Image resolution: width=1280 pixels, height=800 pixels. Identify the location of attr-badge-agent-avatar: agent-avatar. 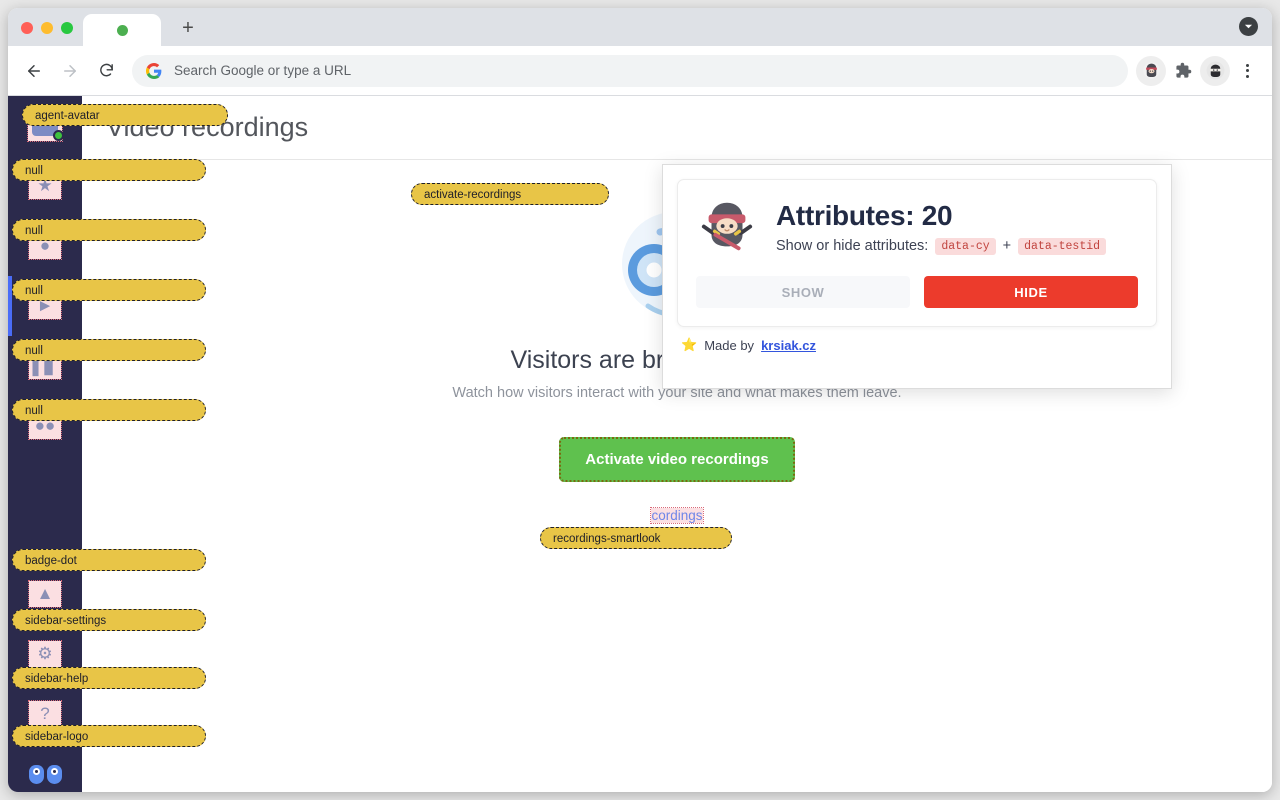
(125, 115).